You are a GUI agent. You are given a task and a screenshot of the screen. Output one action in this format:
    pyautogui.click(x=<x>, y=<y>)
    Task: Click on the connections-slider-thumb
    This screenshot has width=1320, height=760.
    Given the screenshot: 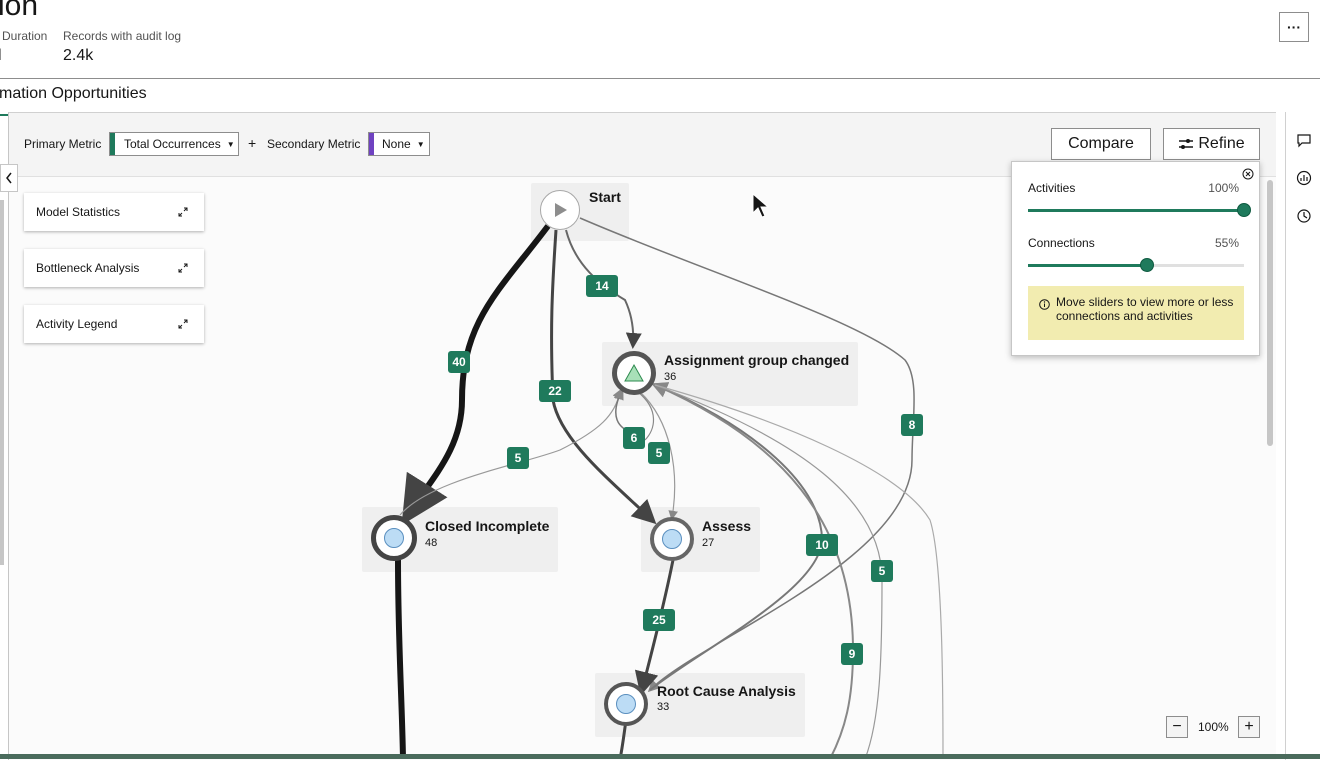 What is the action you would take?
    pyautogui.click(x=1146, y=265)
    